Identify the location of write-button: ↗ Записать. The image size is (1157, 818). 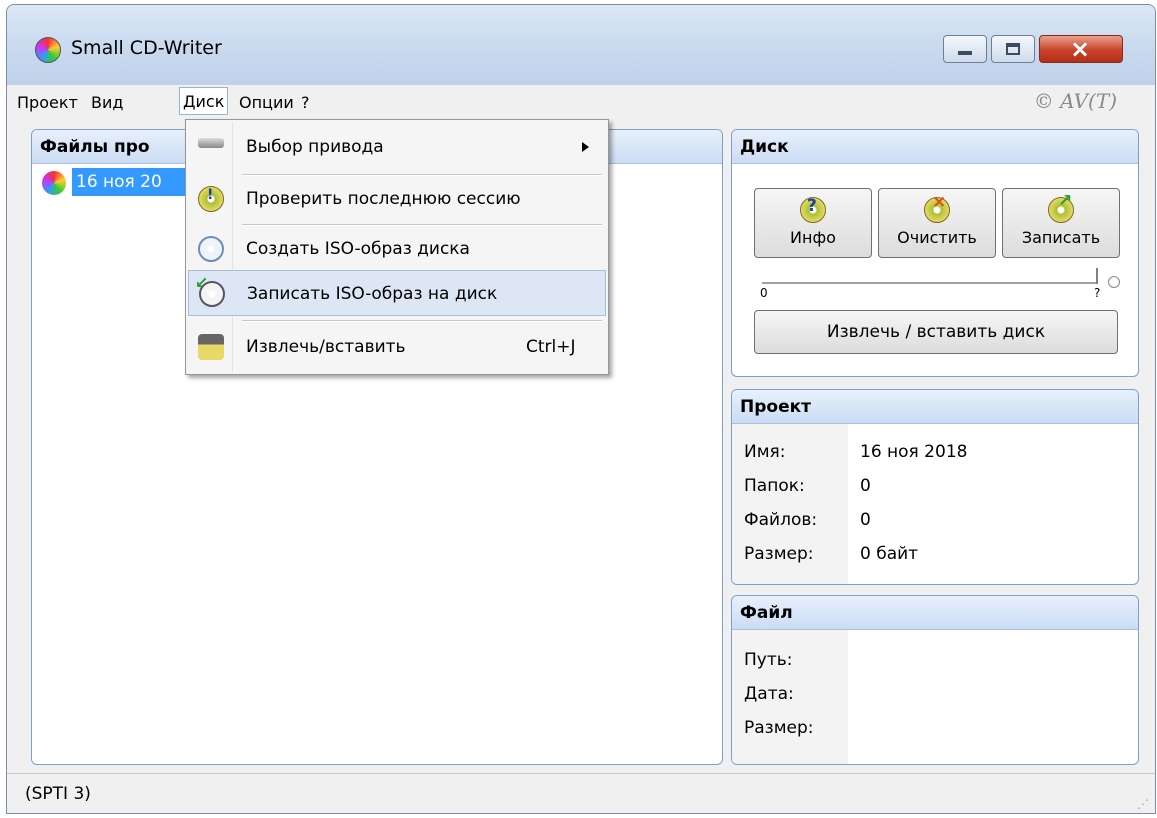
(1061, 223).